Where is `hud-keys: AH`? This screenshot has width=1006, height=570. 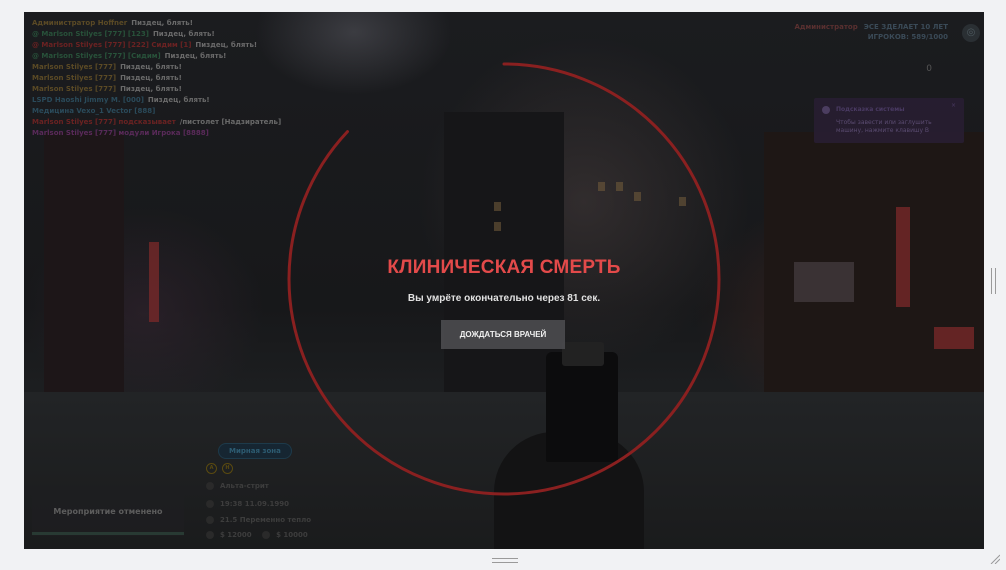
hud-keys: AH is located at coordinates (222, 468).